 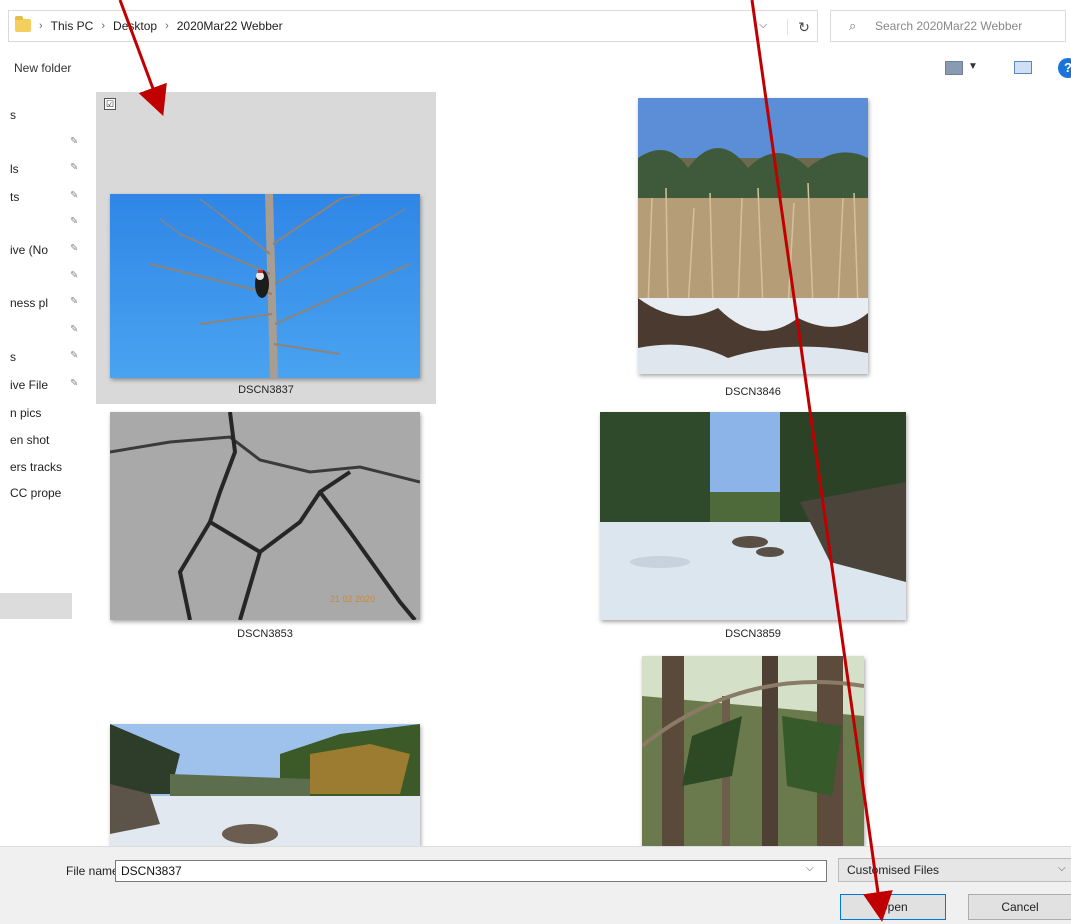 I want to click on snowy-stream-photo, so click(x=265, y=785).